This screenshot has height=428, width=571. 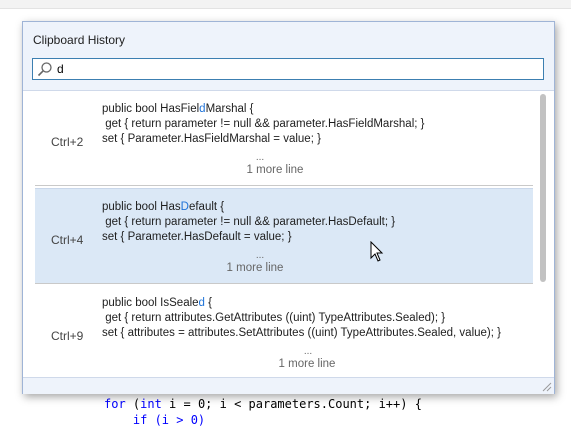 I want to click on code-text: i = 0; i < parameters.Count; i++) {, so click(x=291, y=404).